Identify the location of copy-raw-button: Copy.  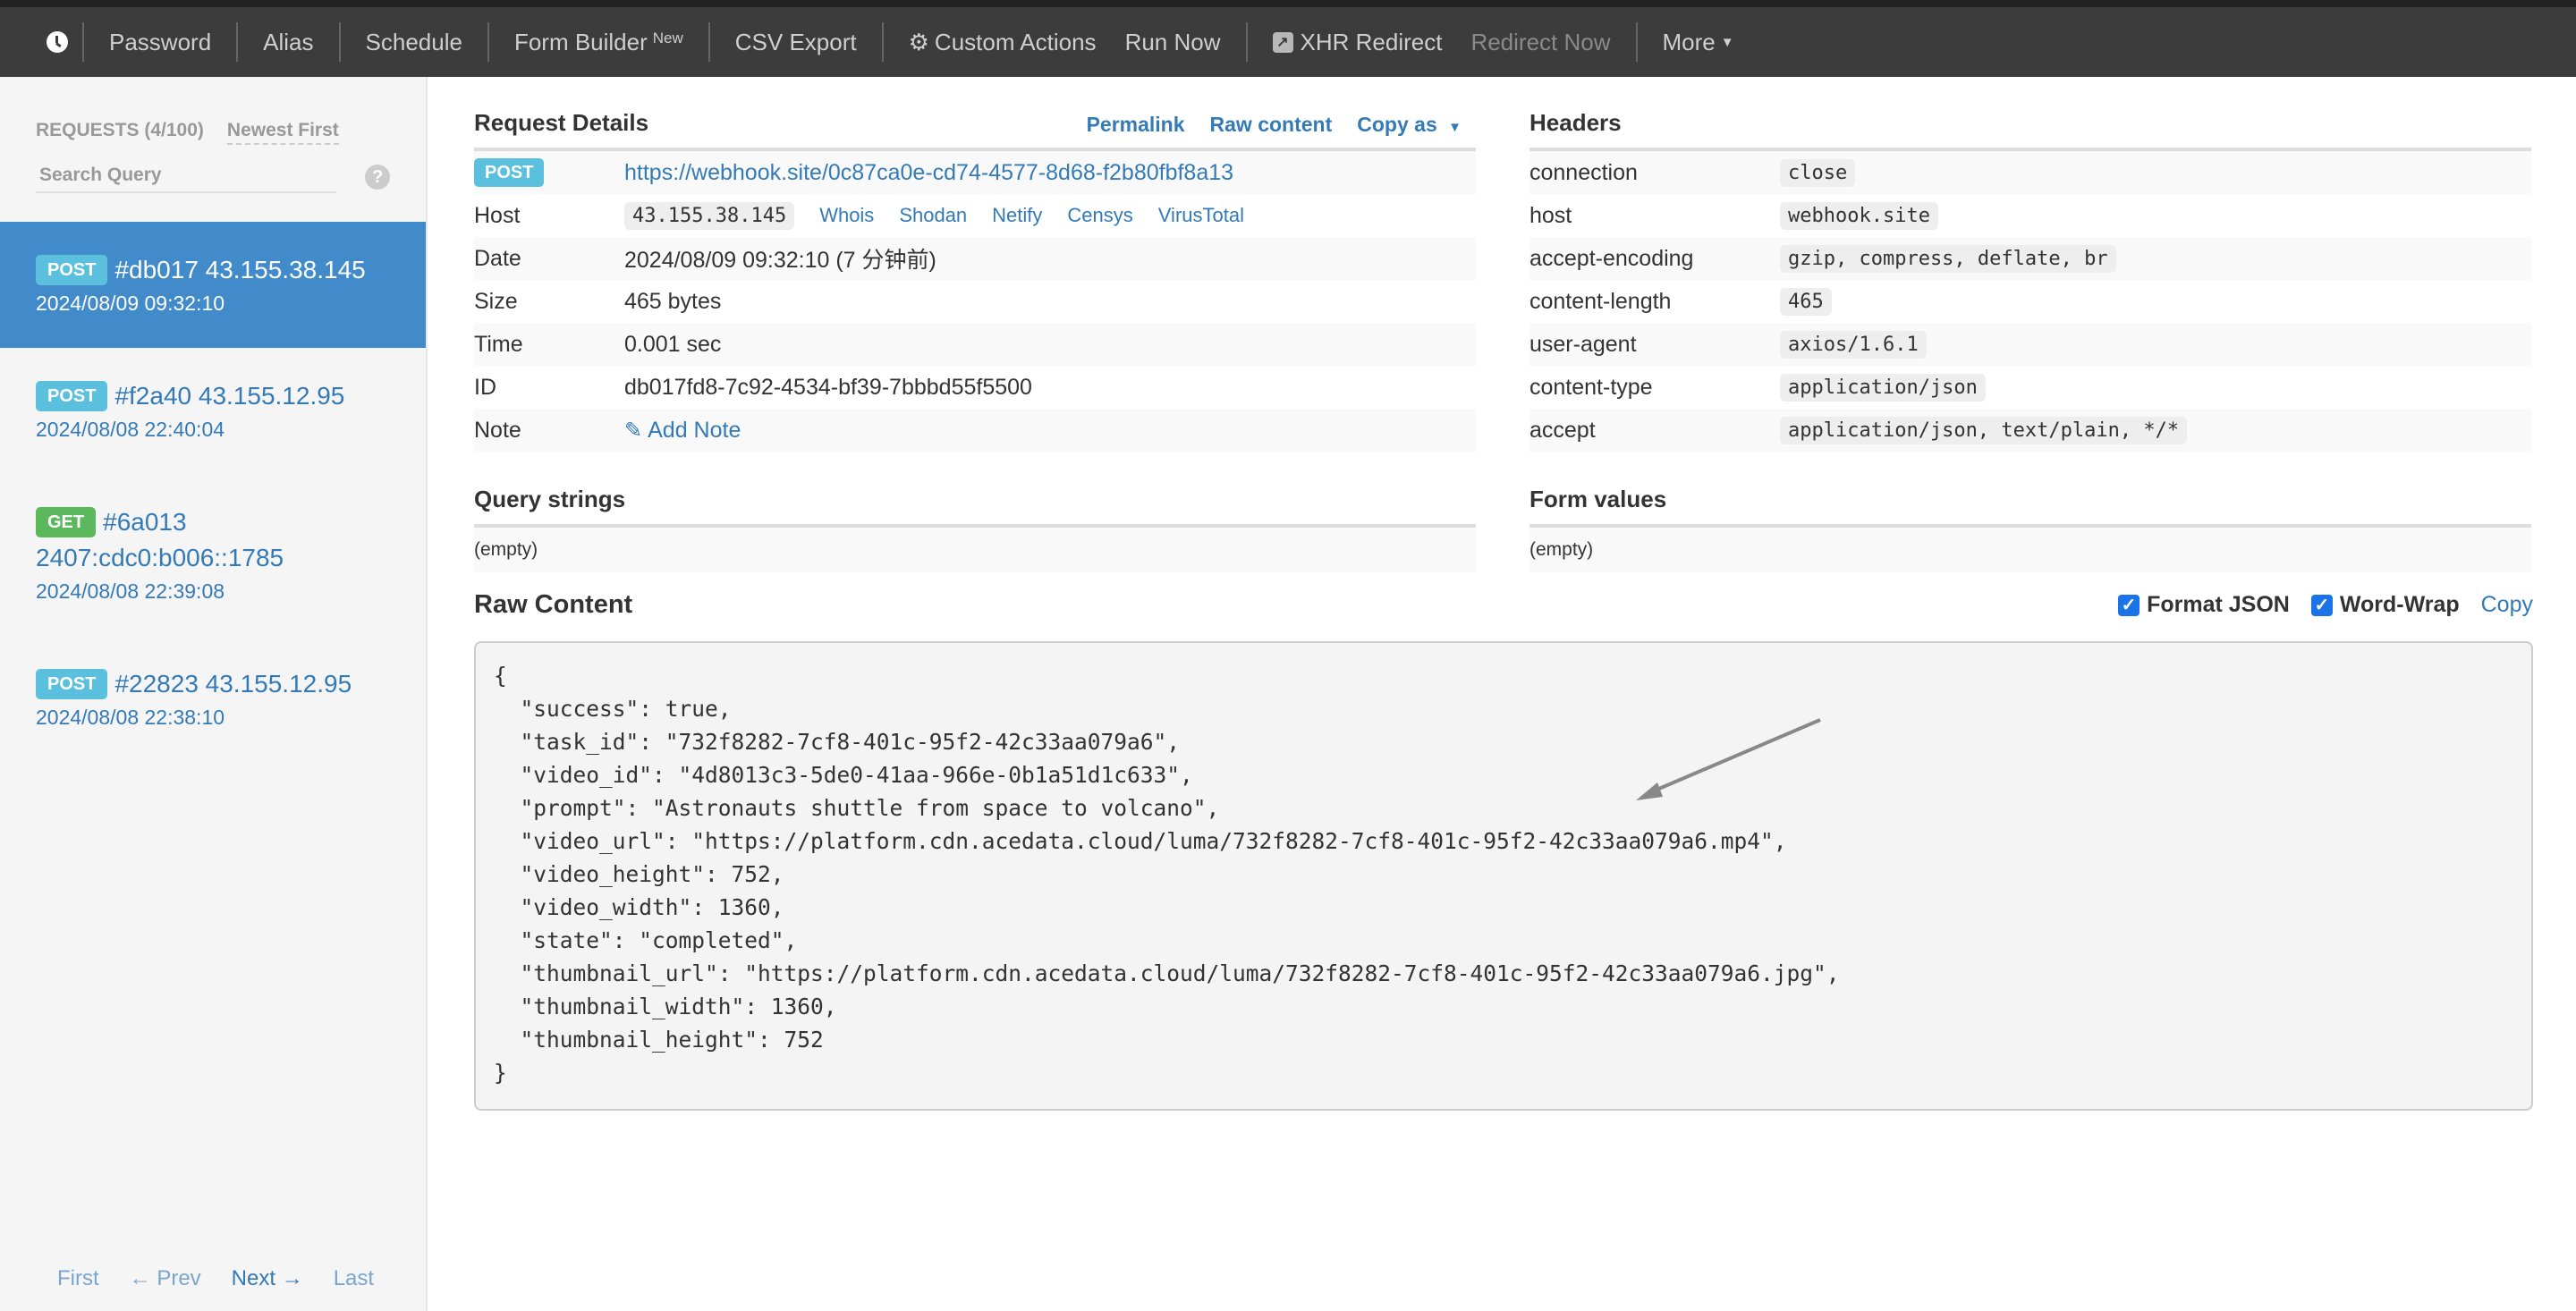
(2507, 605).